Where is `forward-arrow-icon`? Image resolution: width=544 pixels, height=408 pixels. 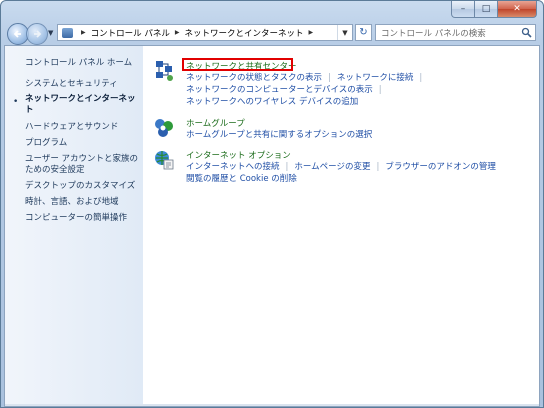 forward-arrow-icon is located at coordinates (38, 34).